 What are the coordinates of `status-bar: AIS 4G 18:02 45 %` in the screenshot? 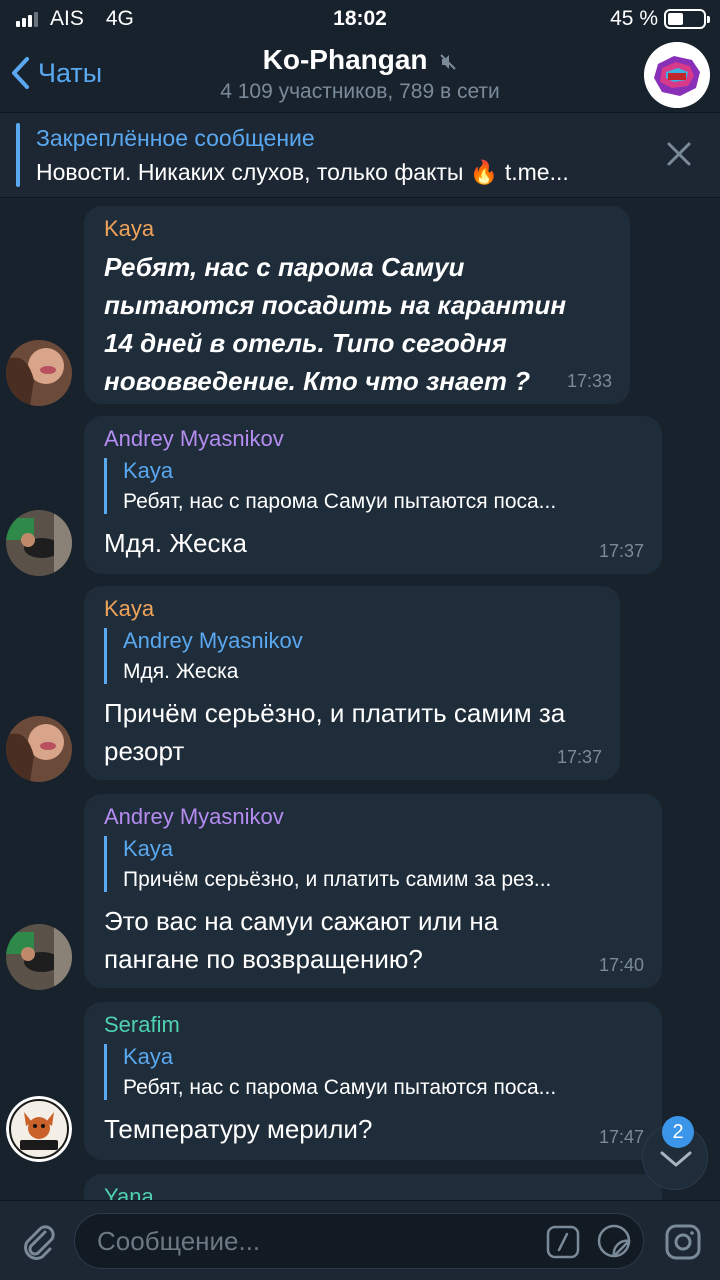 It's located at (360, 19).